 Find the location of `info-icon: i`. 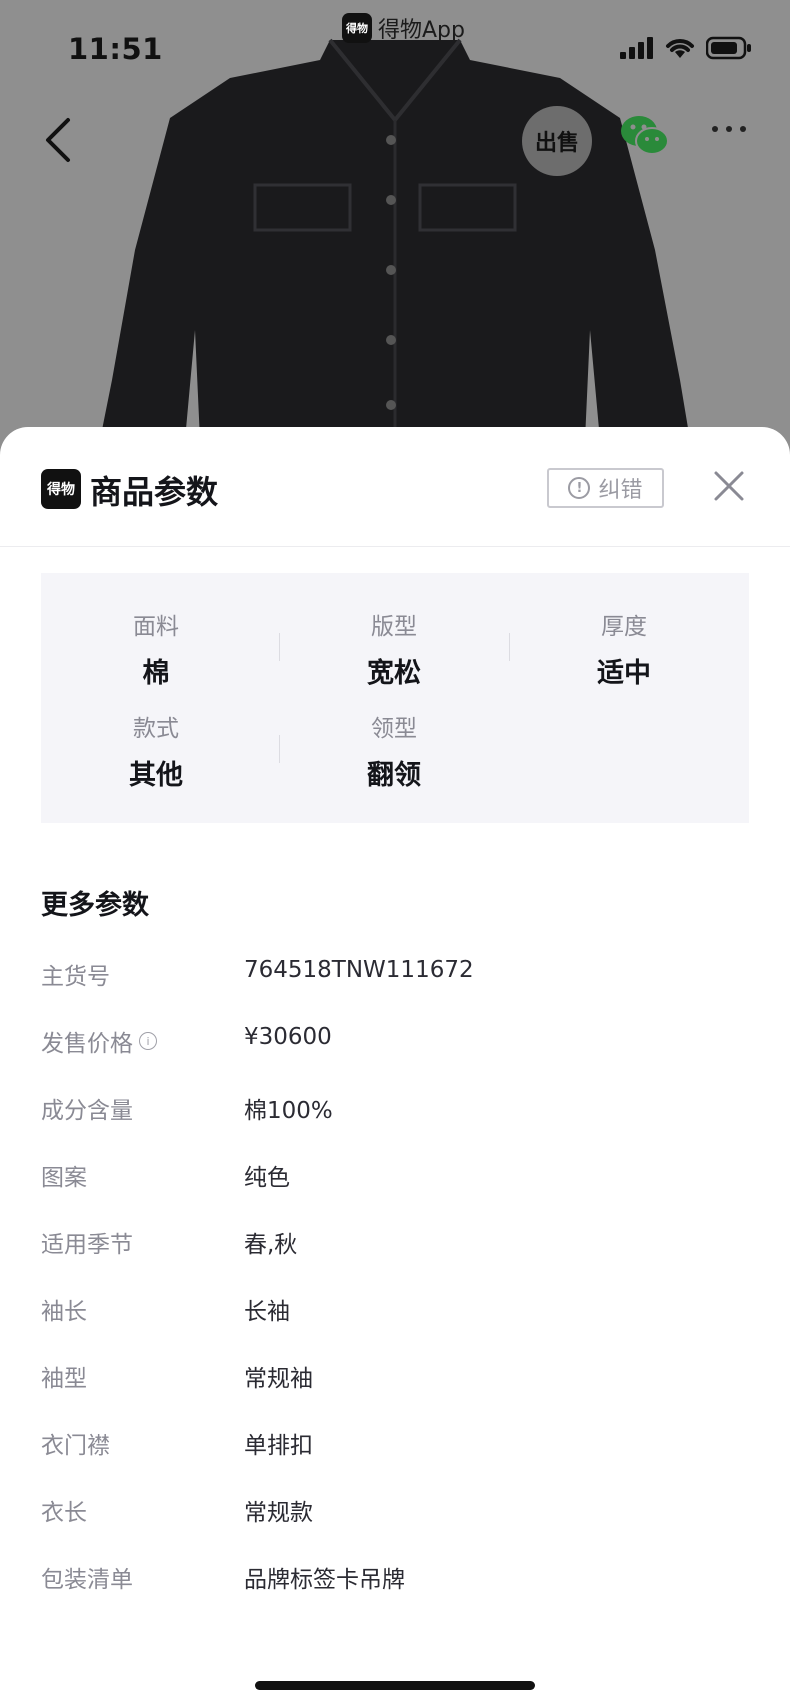

info-icon: i is located at coordinates (148, 1041).